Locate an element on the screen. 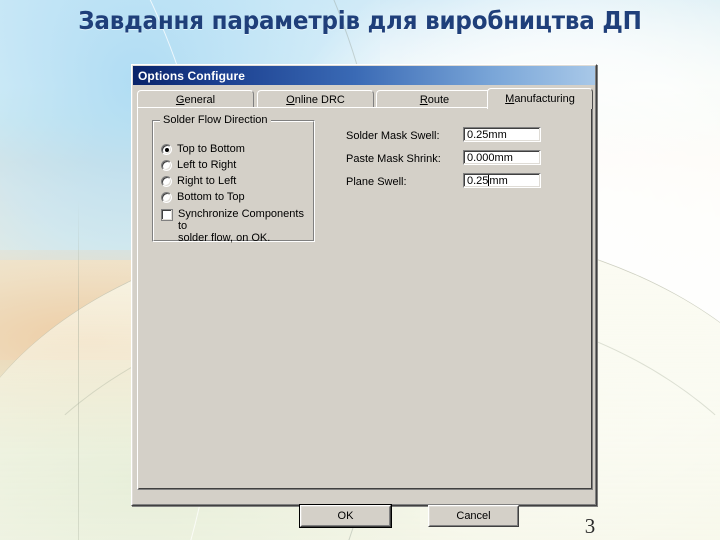  dialog-titlebar: Options Configure is located at coordinates (364, 75).